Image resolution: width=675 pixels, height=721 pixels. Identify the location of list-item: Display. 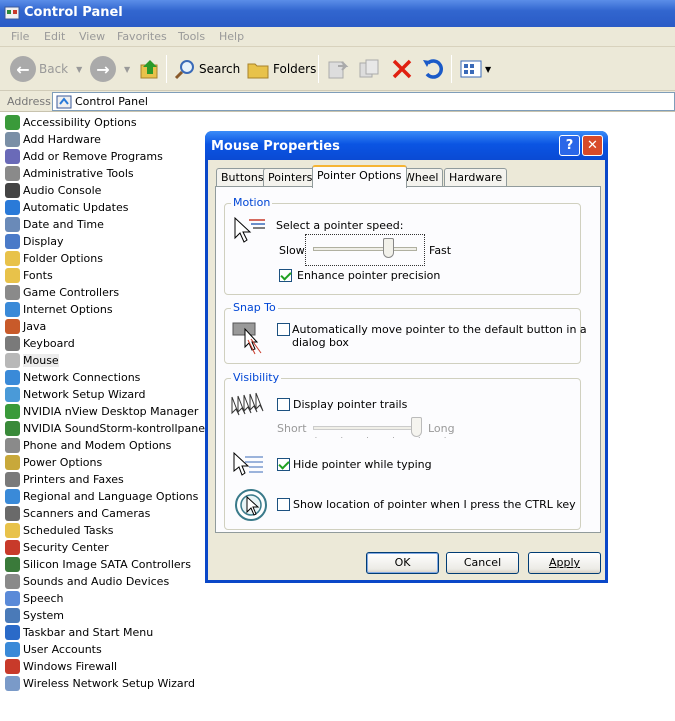
(104, 241).